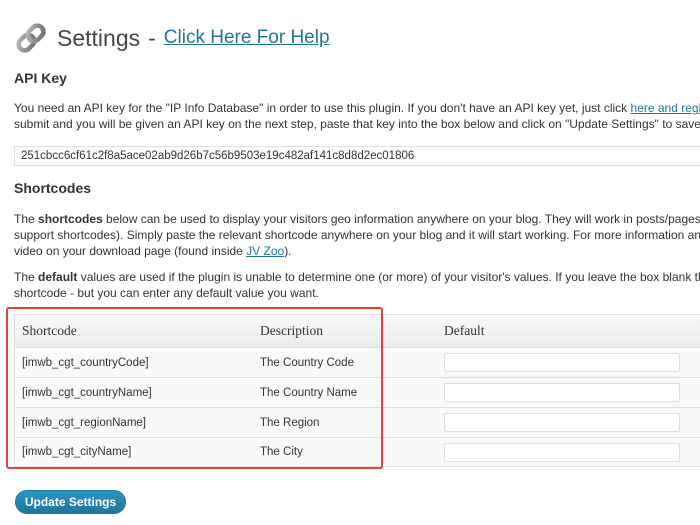  I want to click on page-title: Settings, so click(99, 37).